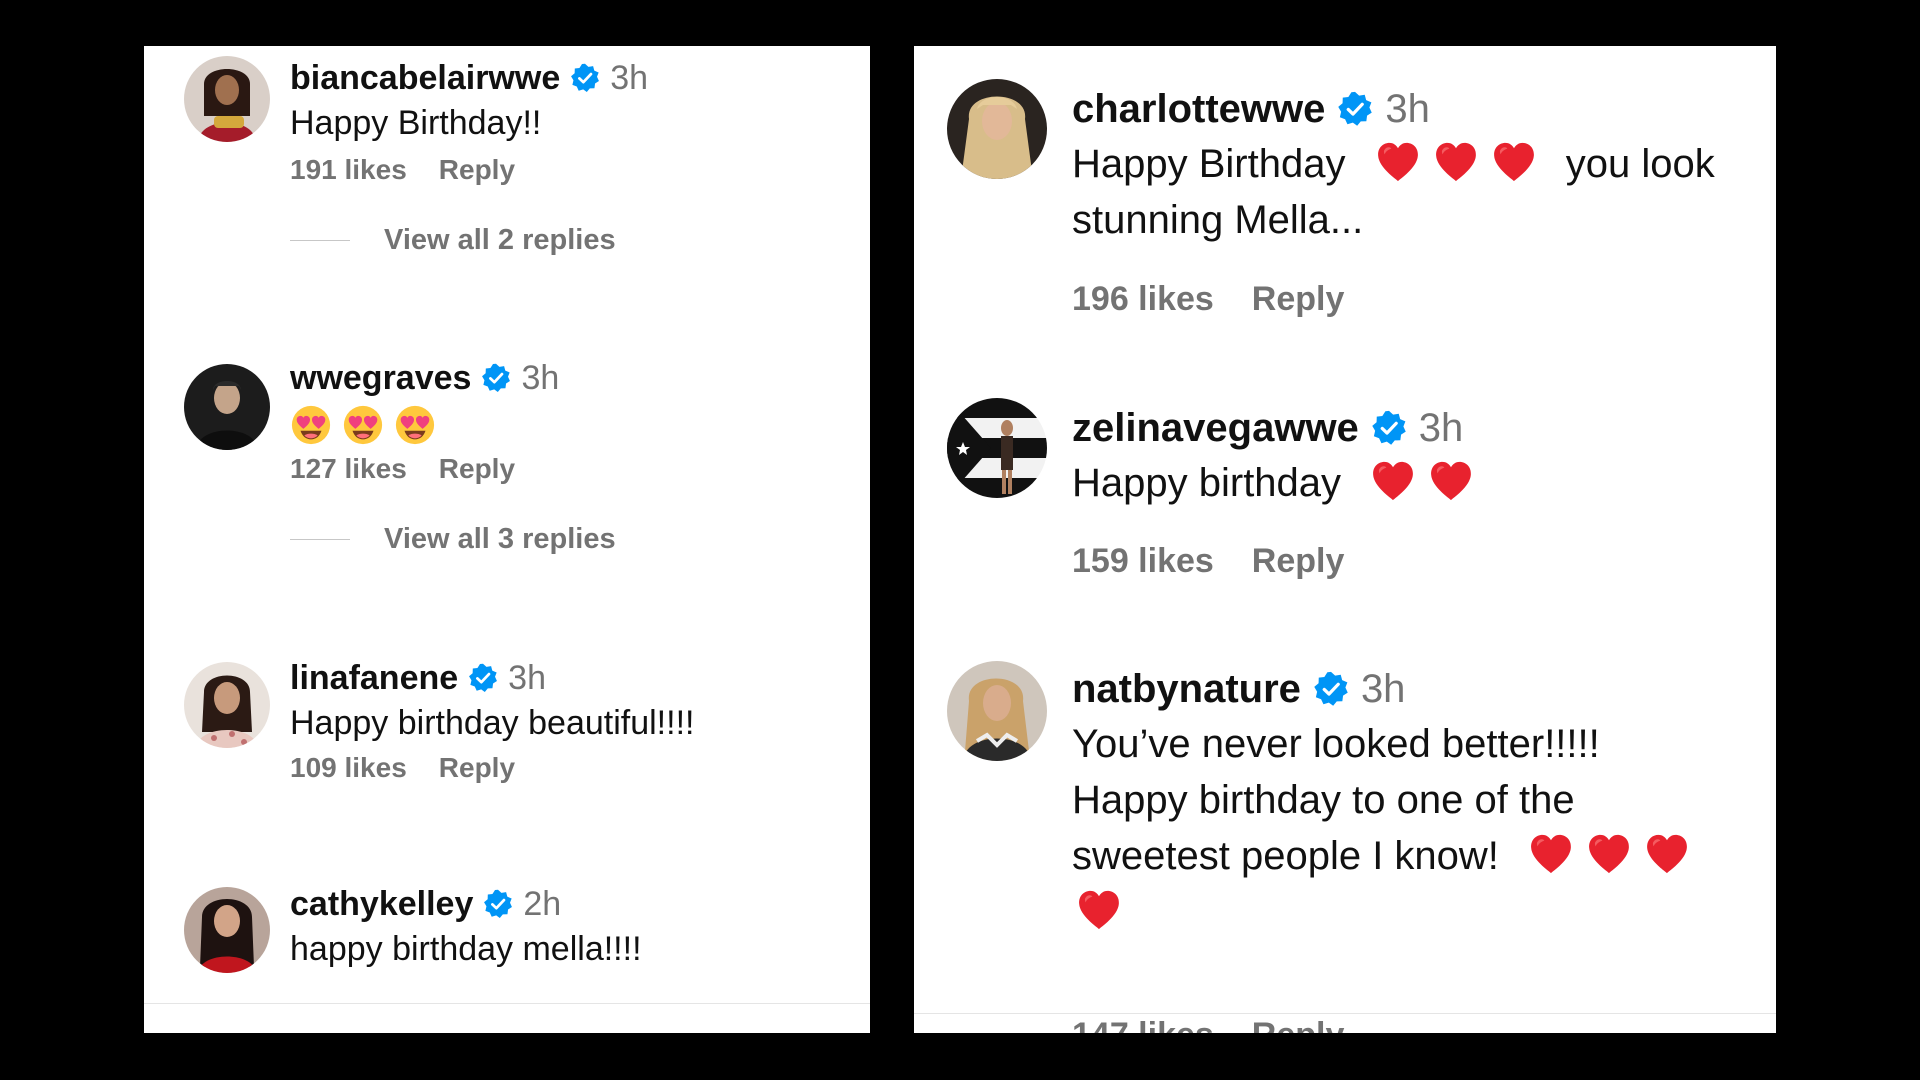  I want to click on username: natbynature, so click(1186, 689).